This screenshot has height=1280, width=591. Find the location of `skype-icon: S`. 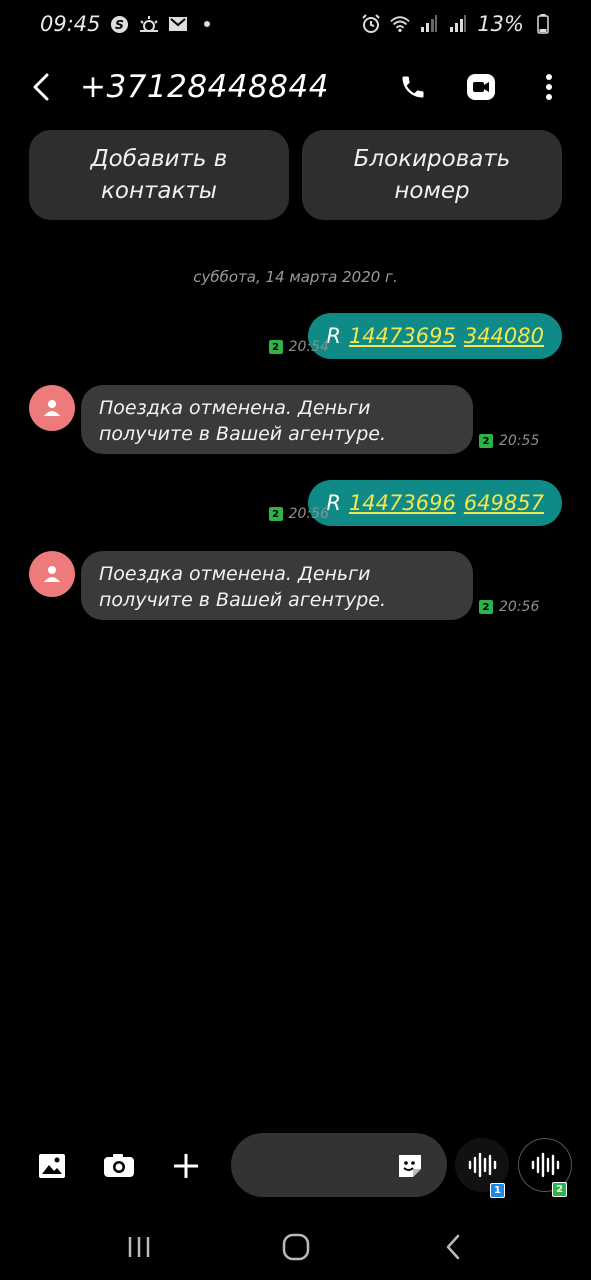

skype-icon: S is located at coordinates (120, 24).